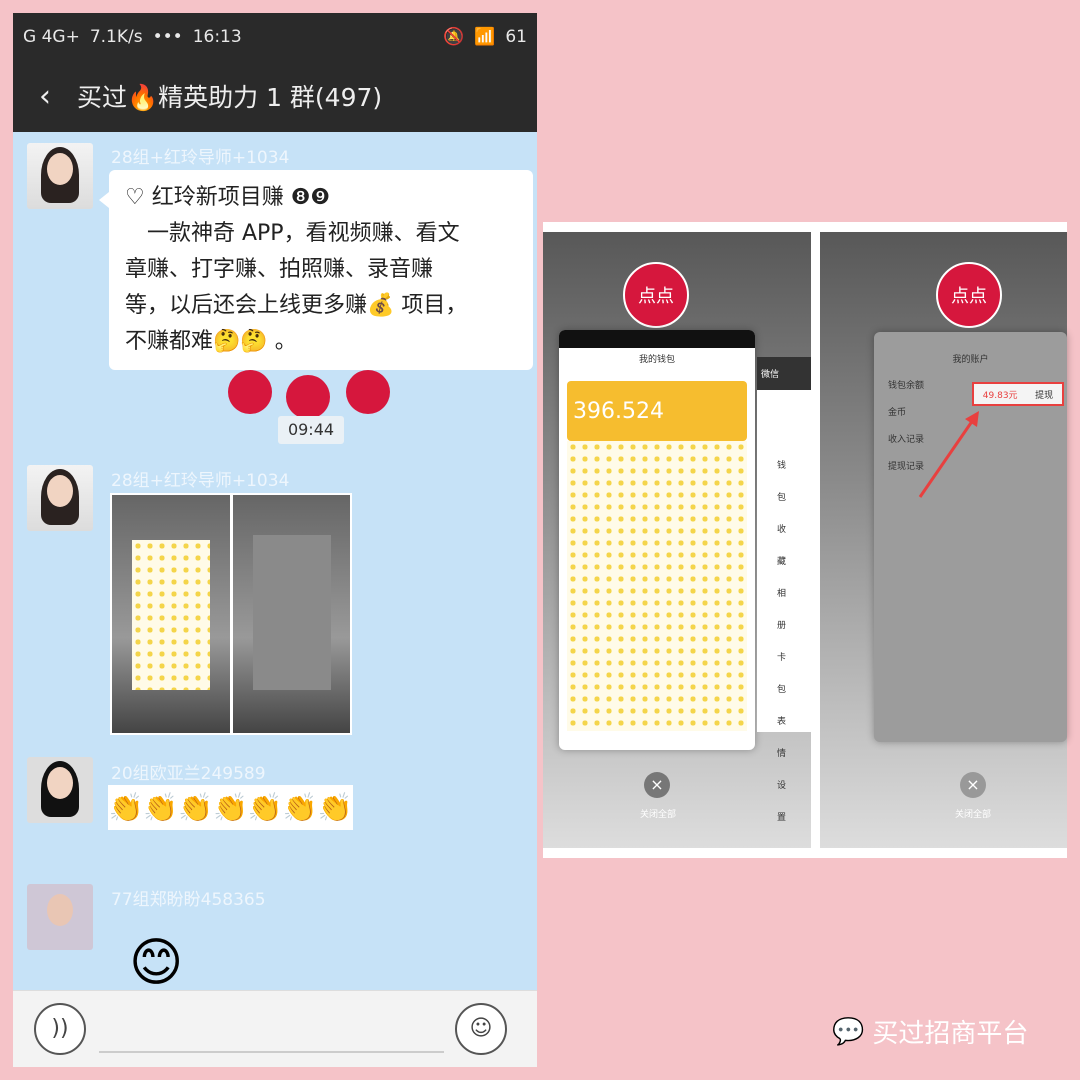 This screenshot has height=1080, width=1080. Describe the element at coordinates (782, 610) in the screenshot. I see `menu-item: 相册` at that location.